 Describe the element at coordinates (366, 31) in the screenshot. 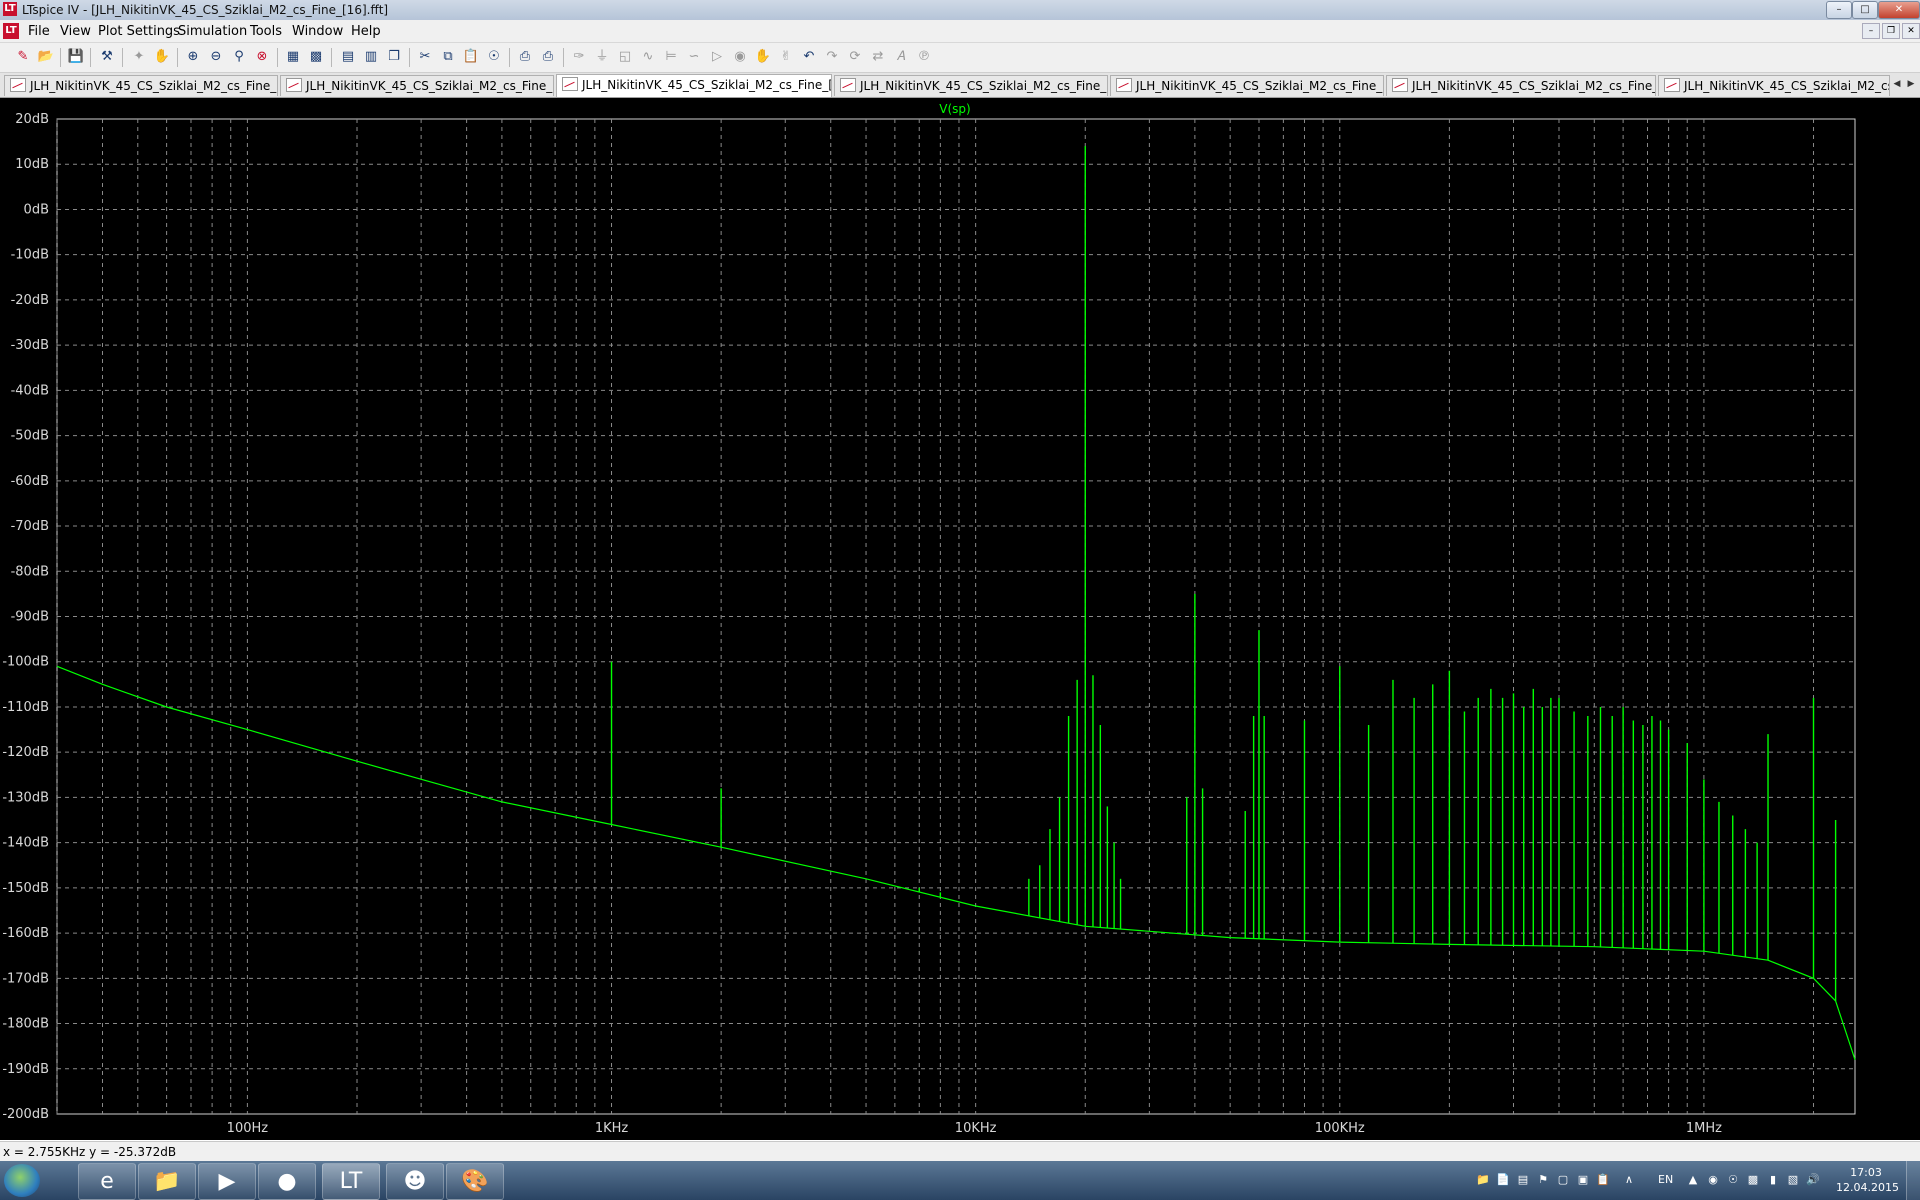

I see `menu-help: Help` at that location.